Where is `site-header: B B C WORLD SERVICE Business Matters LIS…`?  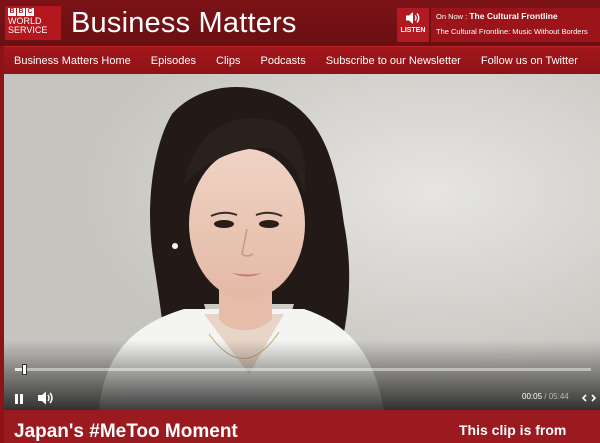
site-header: B B C WORLD SERVICE Business Matters LIS… is located at coordinates (300, 23).